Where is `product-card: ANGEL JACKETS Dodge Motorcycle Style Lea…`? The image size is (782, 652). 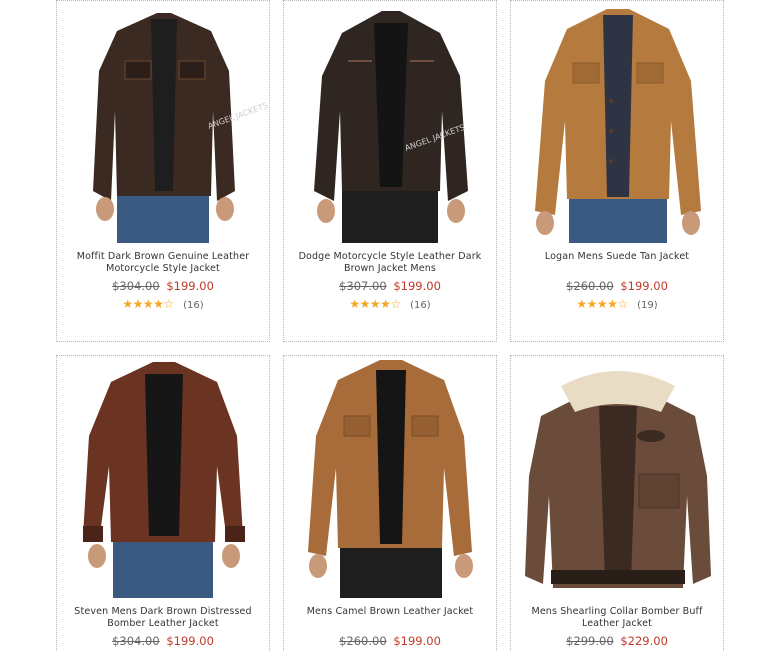 product-card: ANGEL JACKETS Dodge Motorcycle Style Lea… is located at coordinates (390, 171).